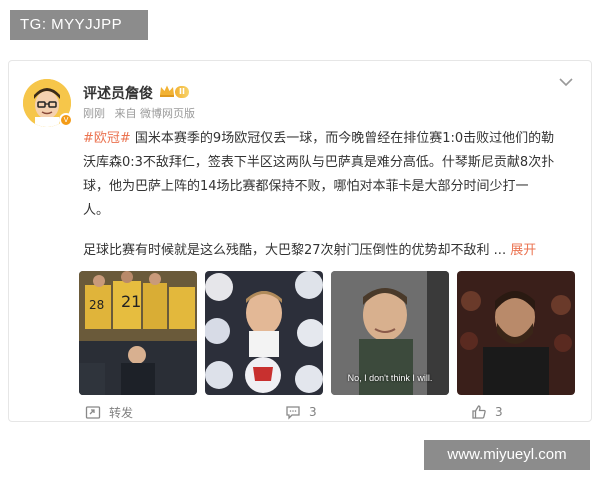 The image size is (600, 480). I want to click on verified-badge-icon: V, so click(66, 120).